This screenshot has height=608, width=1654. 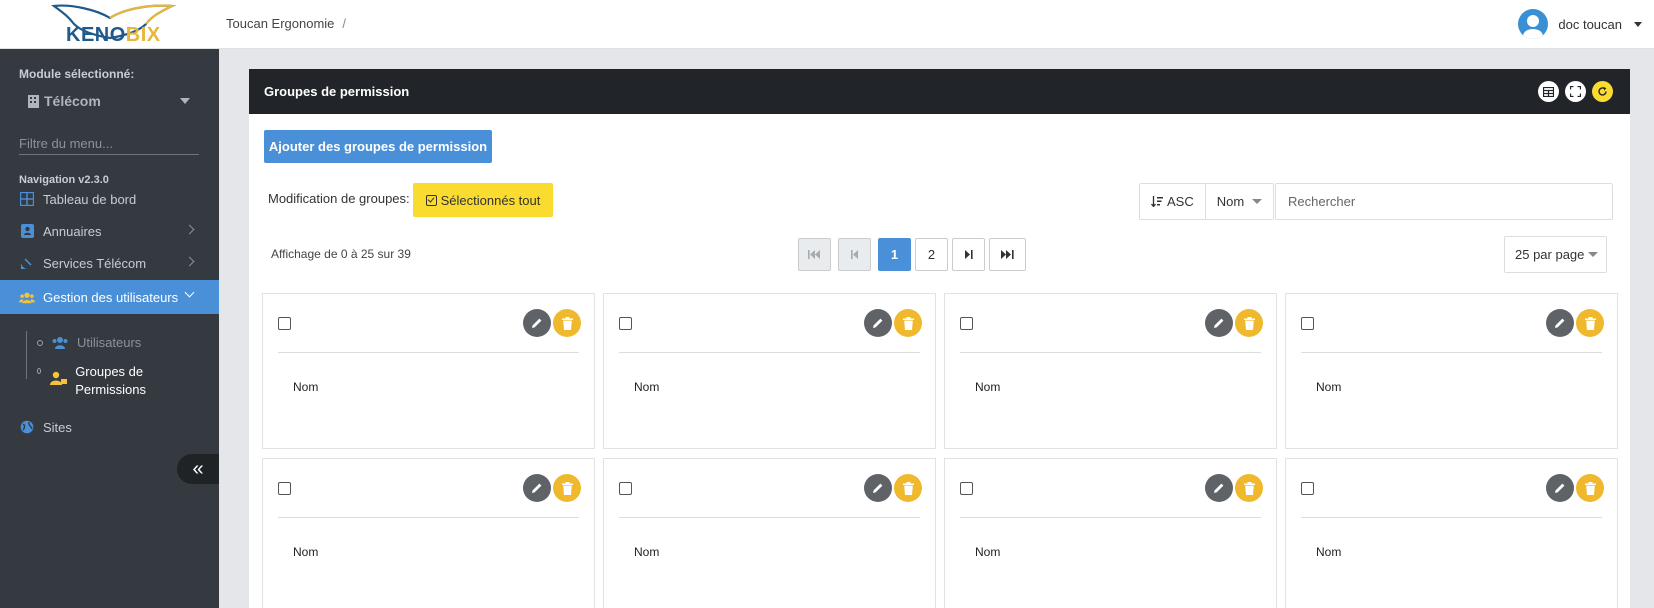 What do you see at coordinates (1590, 24) in the screenshot?
I see `user-name: doc toucan` at bounding box center [1590, 24].